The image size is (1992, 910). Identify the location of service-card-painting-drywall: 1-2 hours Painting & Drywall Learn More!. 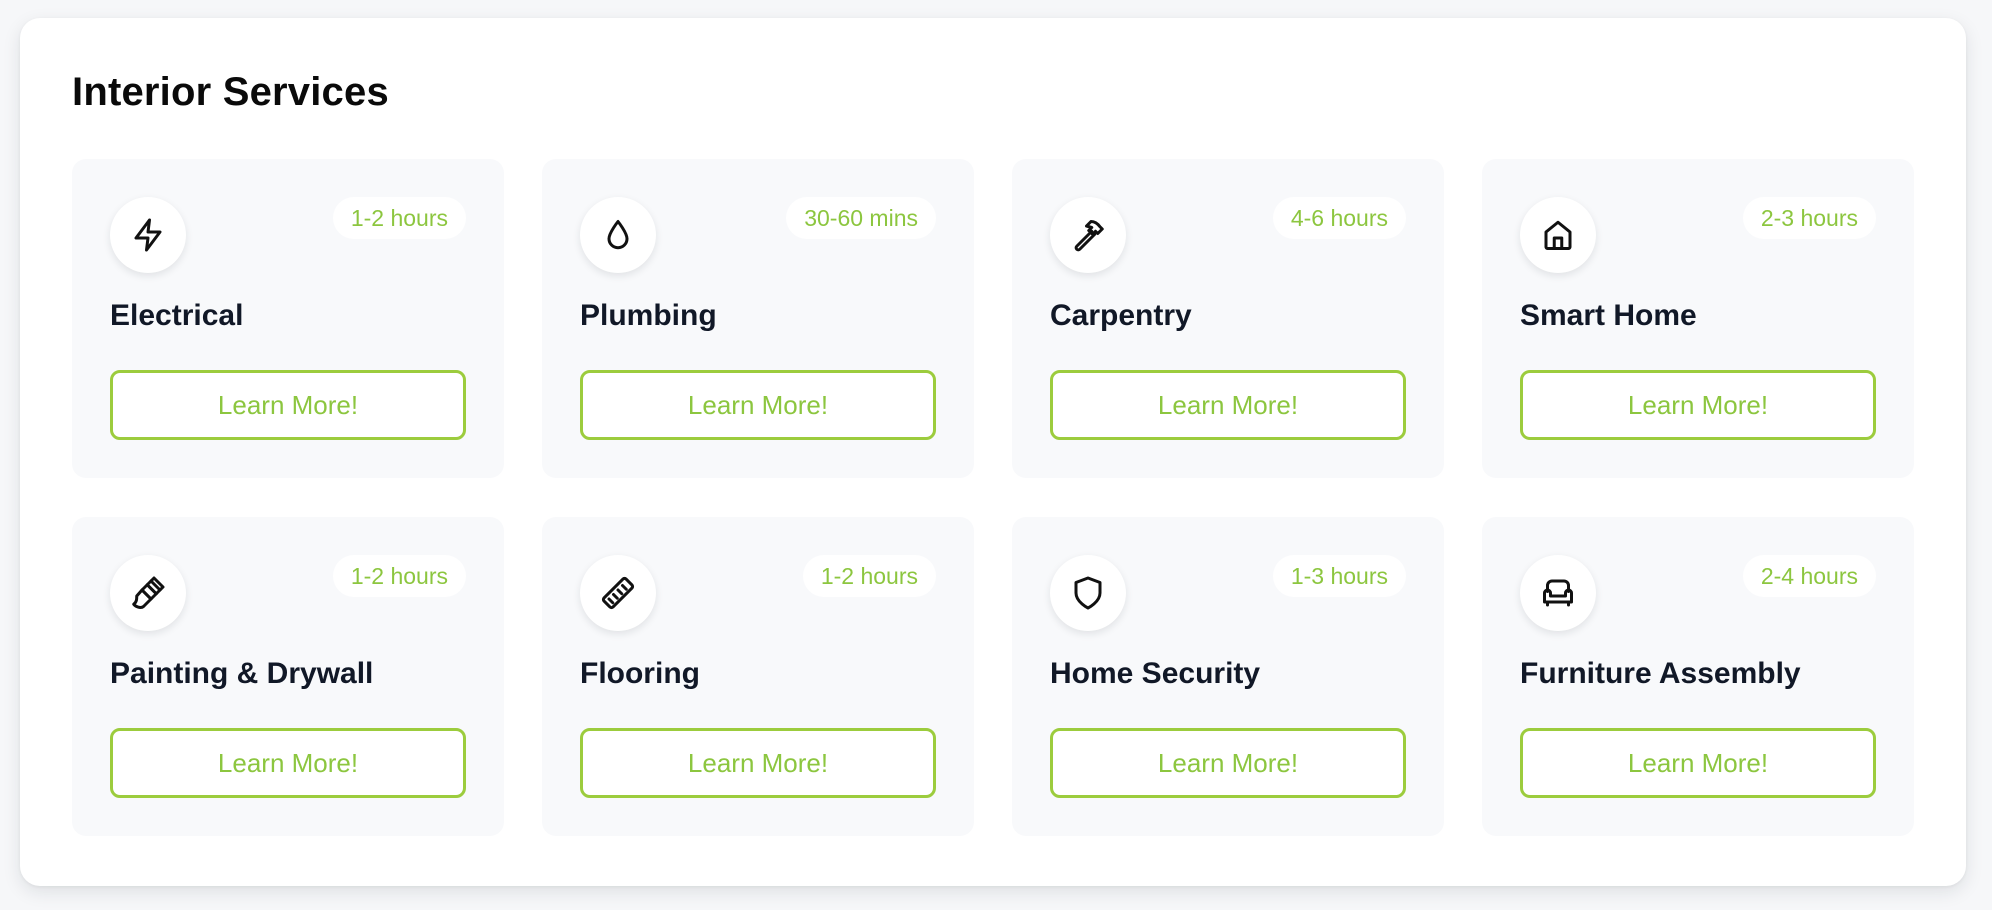
(288, 676).